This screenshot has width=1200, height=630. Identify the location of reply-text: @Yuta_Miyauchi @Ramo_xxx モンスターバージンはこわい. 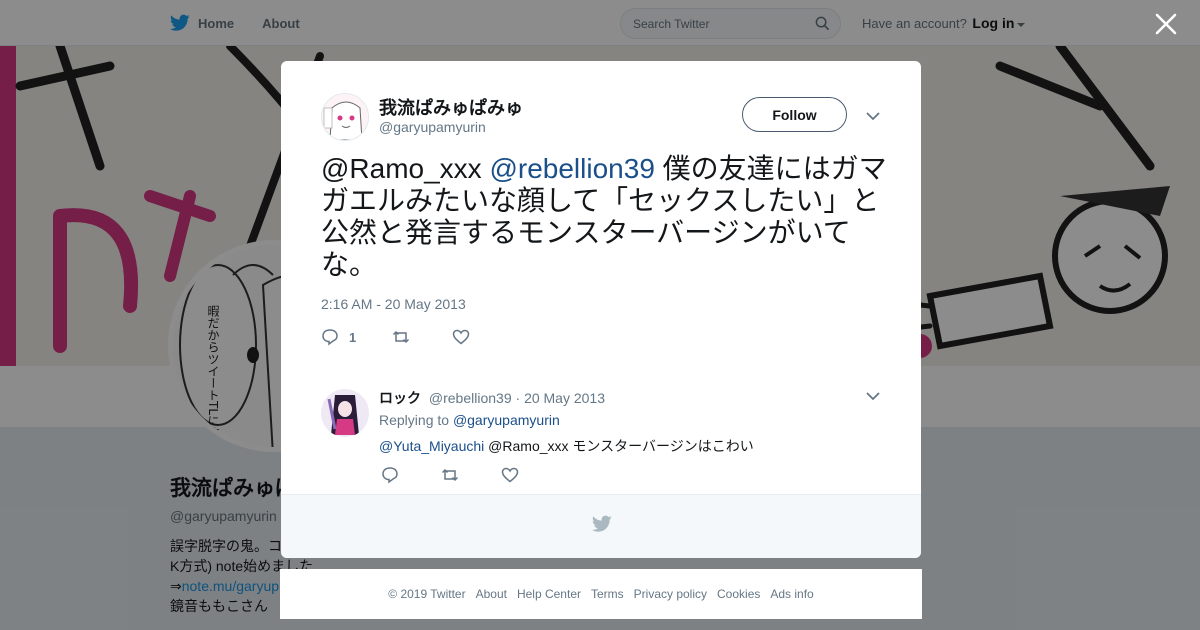
(566, 446).